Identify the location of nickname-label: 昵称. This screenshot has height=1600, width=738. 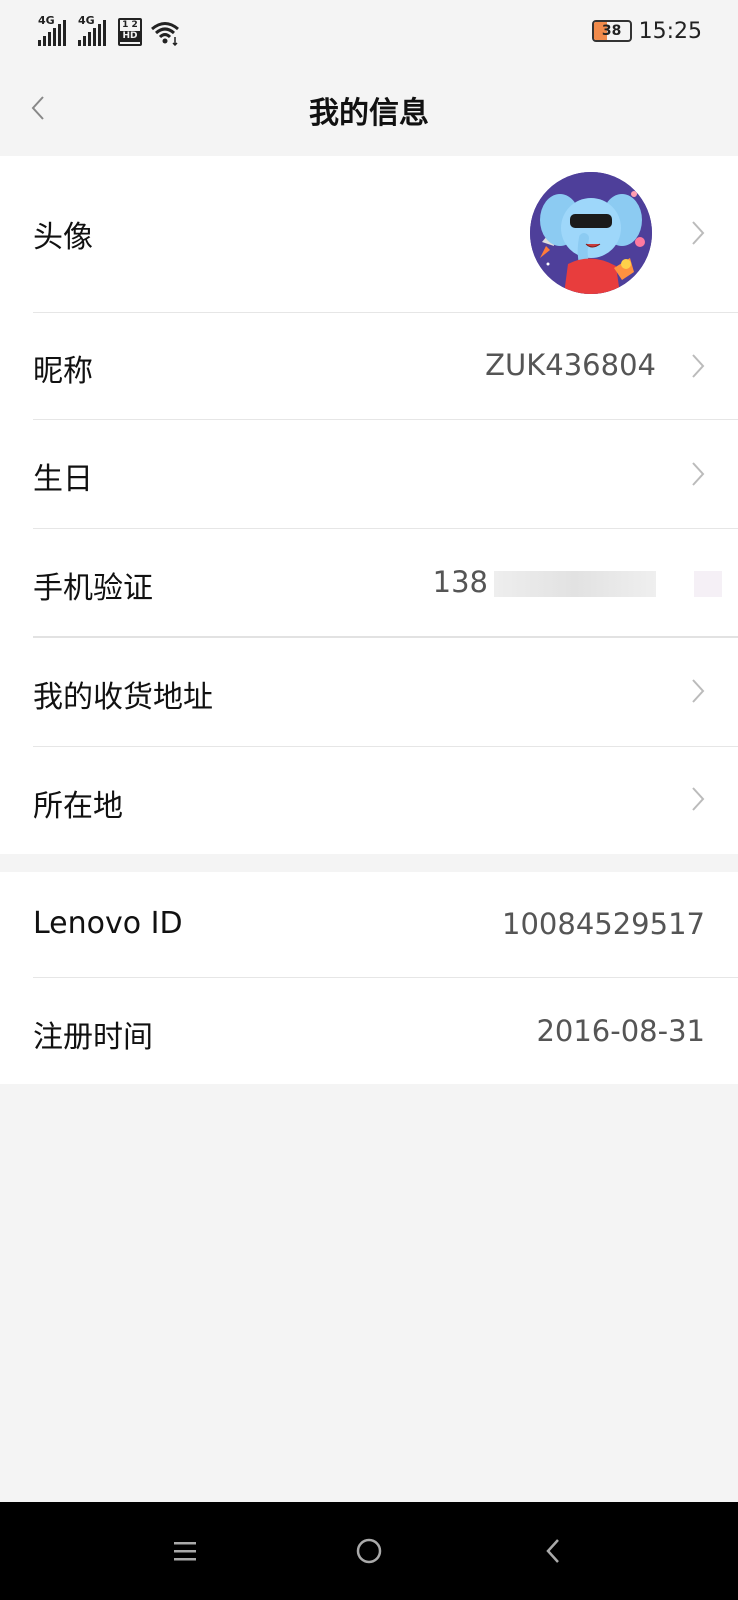
(63, 371).